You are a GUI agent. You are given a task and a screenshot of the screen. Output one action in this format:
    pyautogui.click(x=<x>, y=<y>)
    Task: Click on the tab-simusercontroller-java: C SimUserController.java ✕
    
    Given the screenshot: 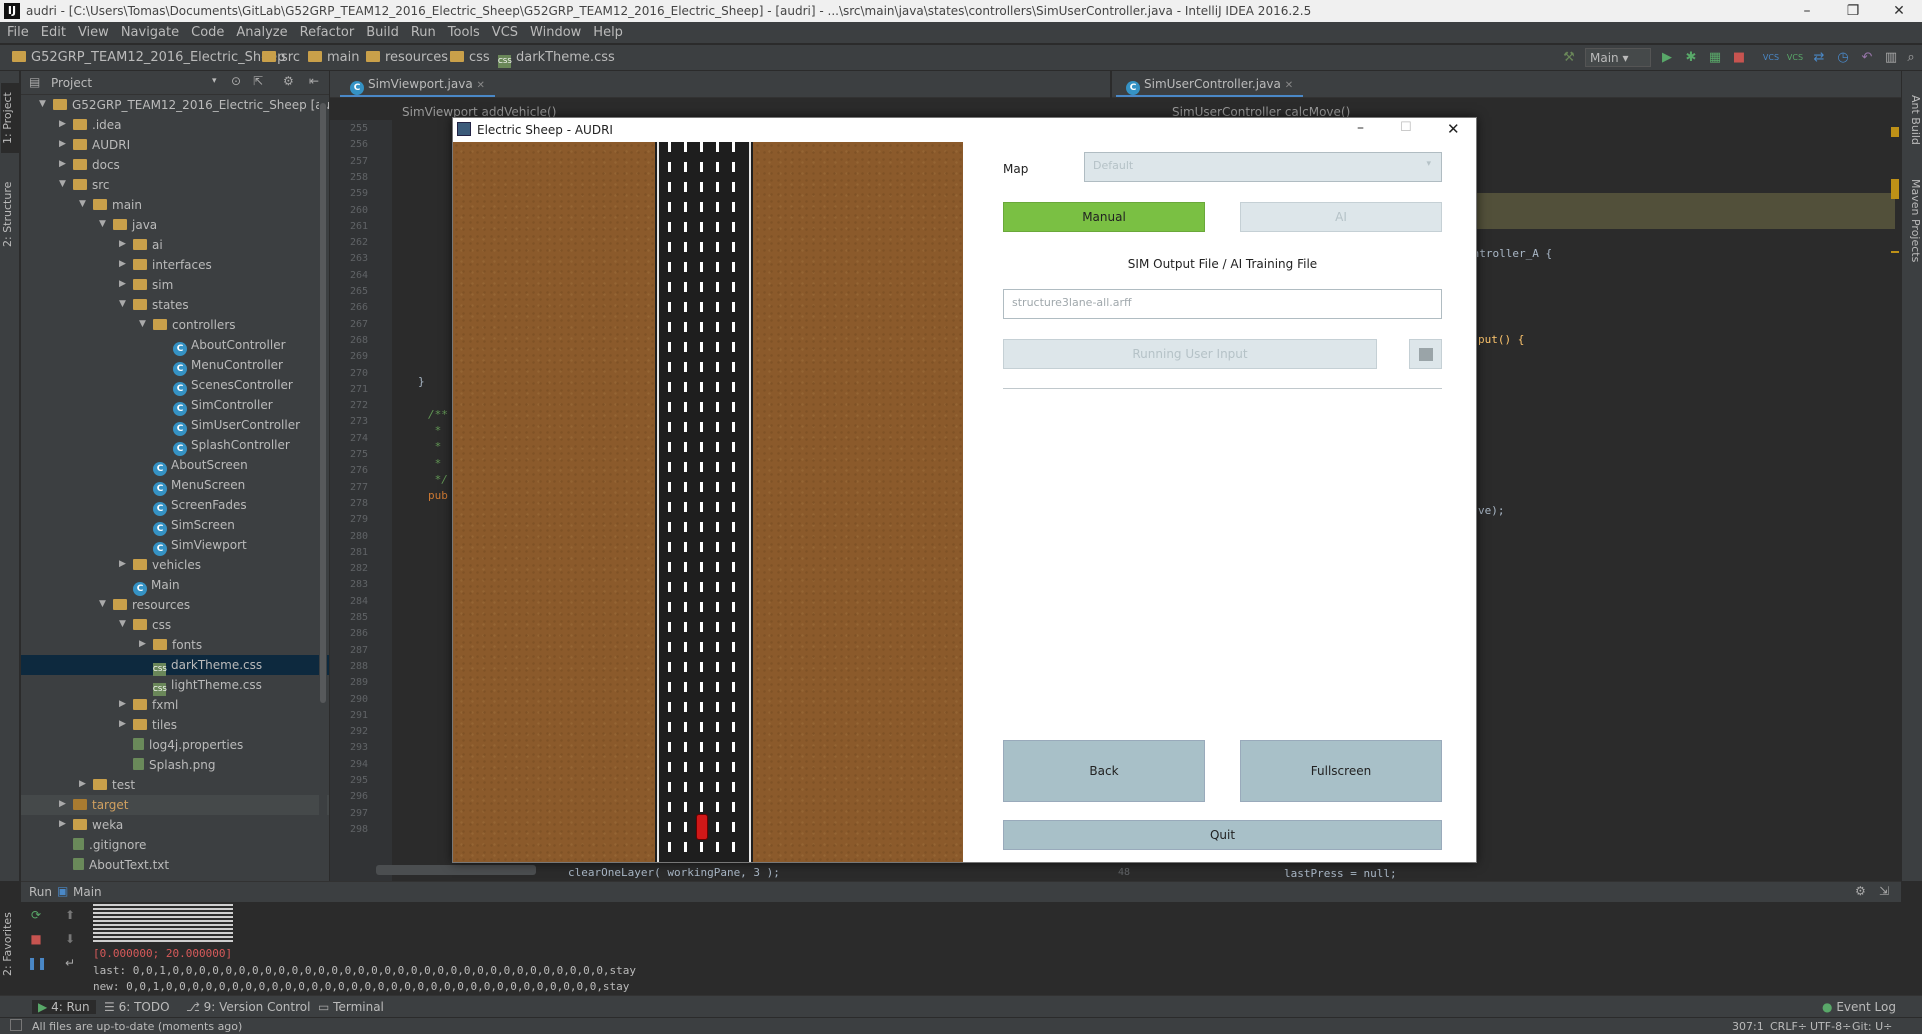 What is the action you would take?
    pyautogui.click(x=1210, y=84)
    